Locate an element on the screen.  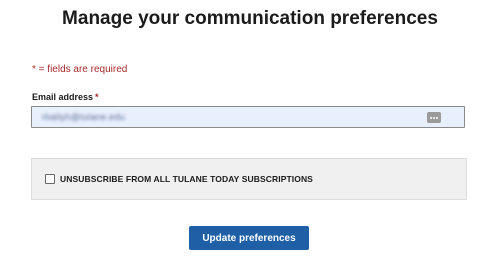
unsubscribe-checkbox is located at coordinates (50, 179).